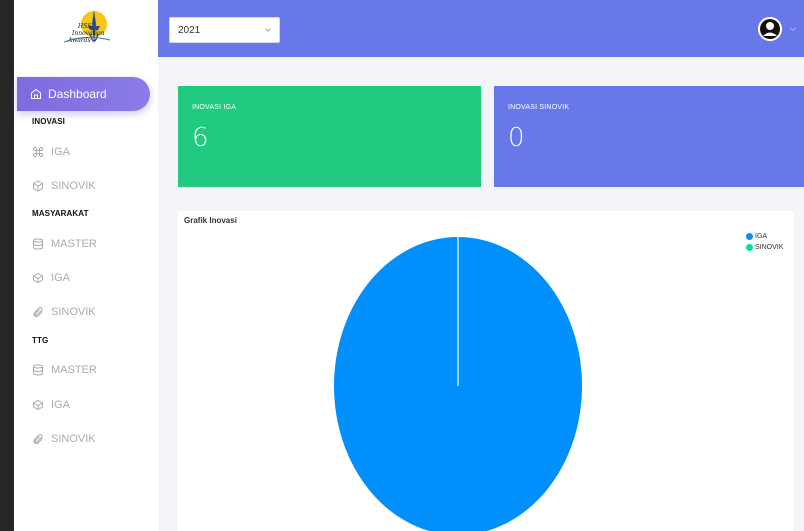  What do you see at coordinates (38, 152) in the screenshot?
I see `command-icon` at bounding box center [38, 152].